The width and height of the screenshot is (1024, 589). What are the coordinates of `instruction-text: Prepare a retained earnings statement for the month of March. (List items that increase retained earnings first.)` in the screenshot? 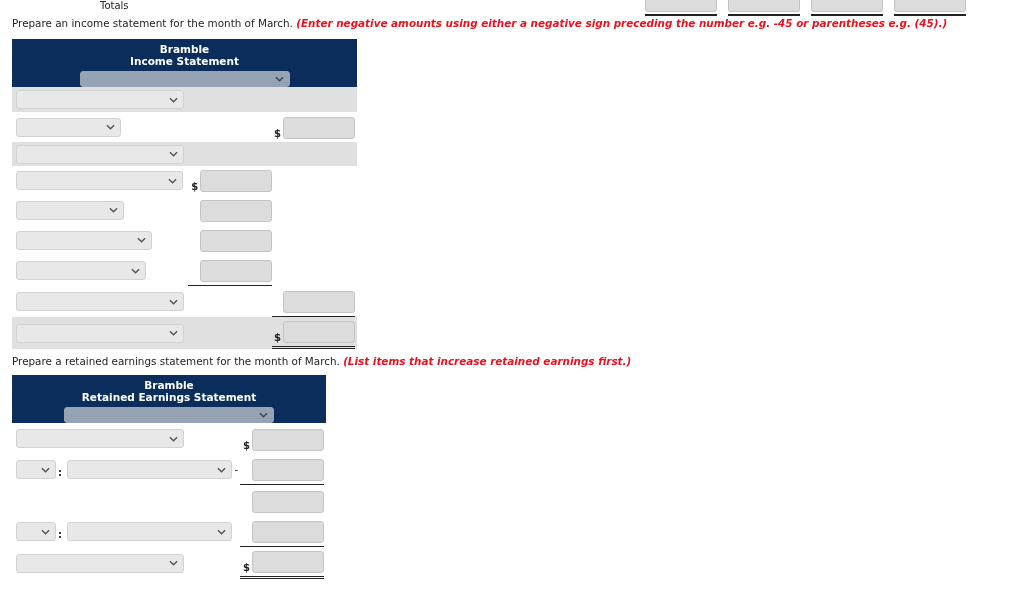 It's located at (322, 362).